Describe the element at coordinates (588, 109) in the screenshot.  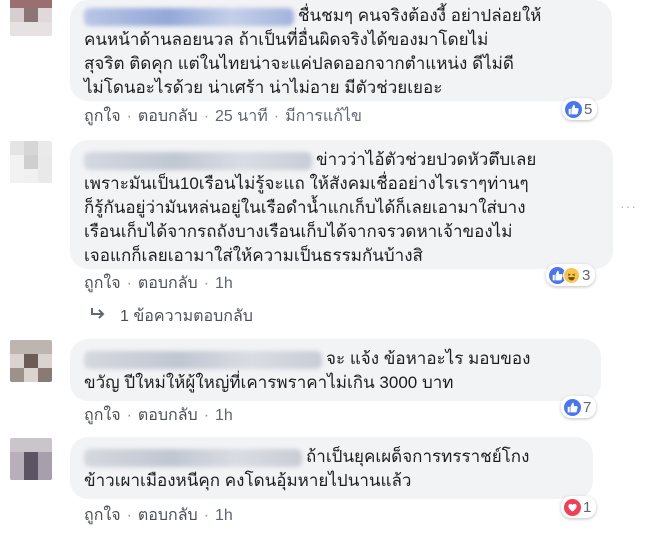
I see `reaction-count: 5` at that location.